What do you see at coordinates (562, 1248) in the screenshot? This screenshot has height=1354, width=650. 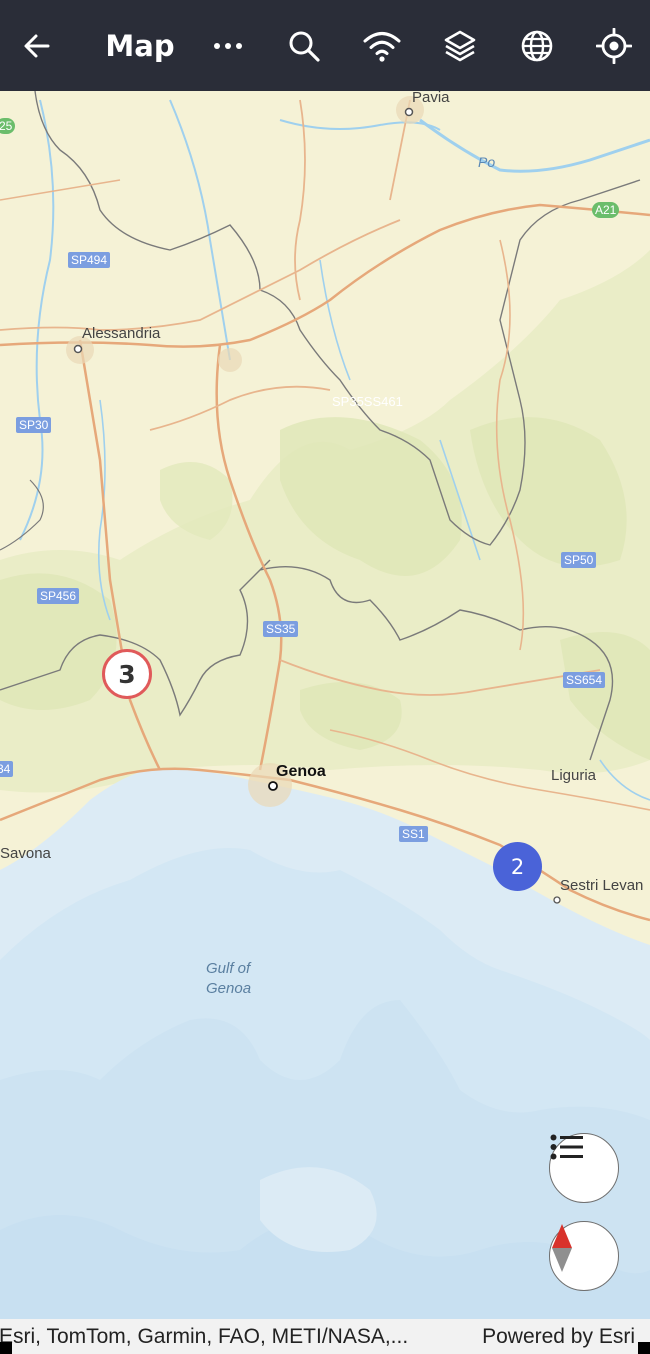 I see `compass-icon` at bounding box center [562, 1248].